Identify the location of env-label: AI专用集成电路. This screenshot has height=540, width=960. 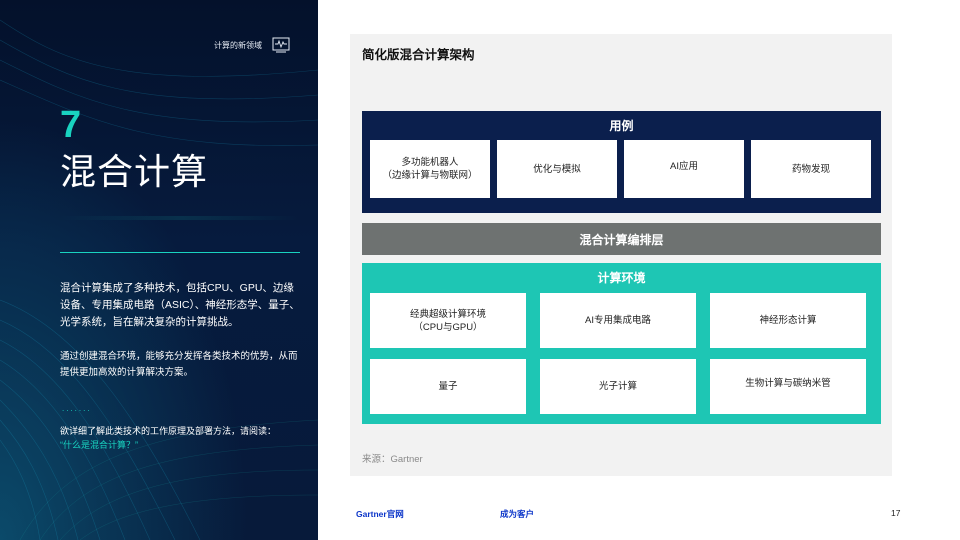
(618, 320).